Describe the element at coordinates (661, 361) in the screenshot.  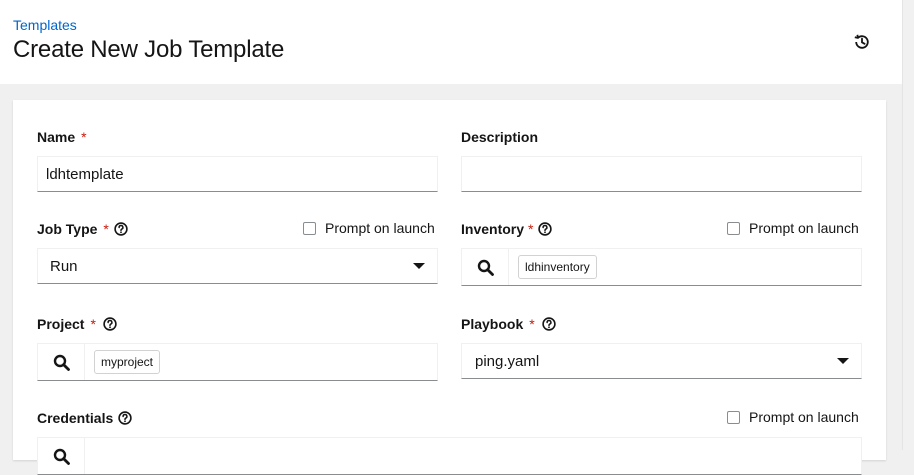
I see `playbook-select: ping.yaml` at that location.